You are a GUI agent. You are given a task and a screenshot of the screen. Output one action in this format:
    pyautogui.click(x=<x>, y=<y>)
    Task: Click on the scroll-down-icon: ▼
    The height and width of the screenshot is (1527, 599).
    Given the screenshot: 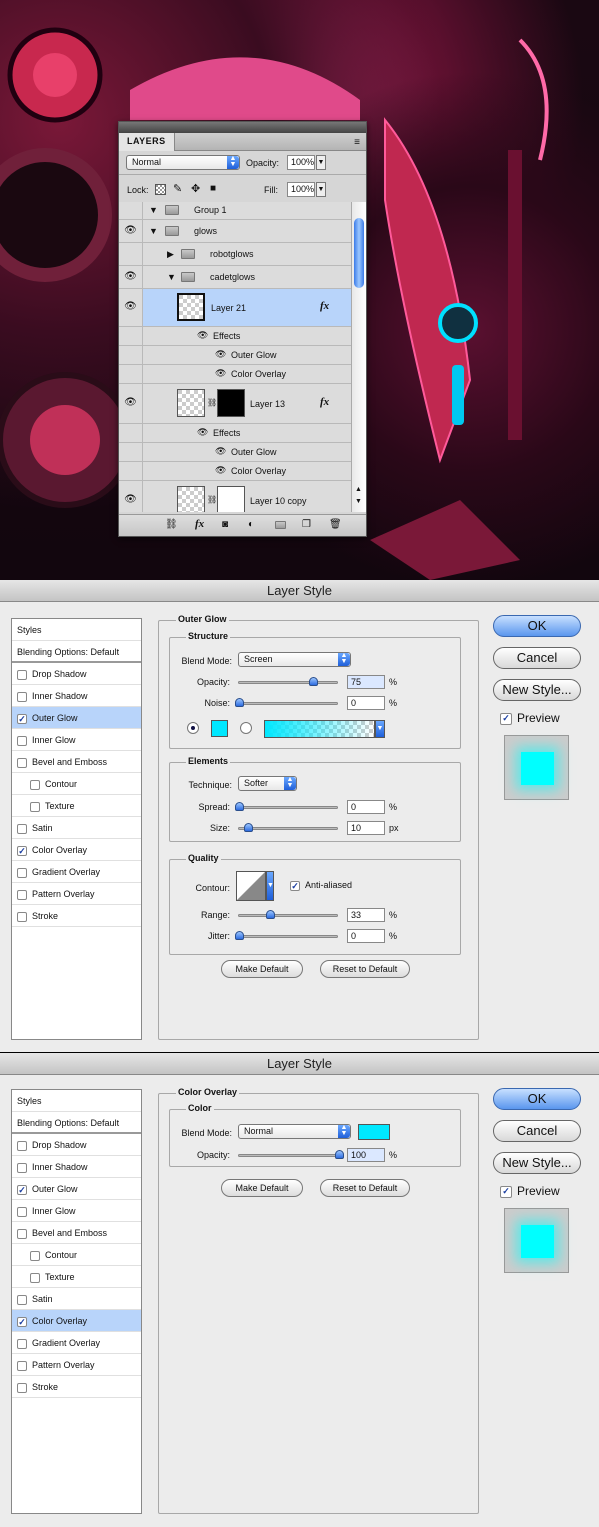 What is the action you would take?
    pyautogui.click(x=358, y=501)
    